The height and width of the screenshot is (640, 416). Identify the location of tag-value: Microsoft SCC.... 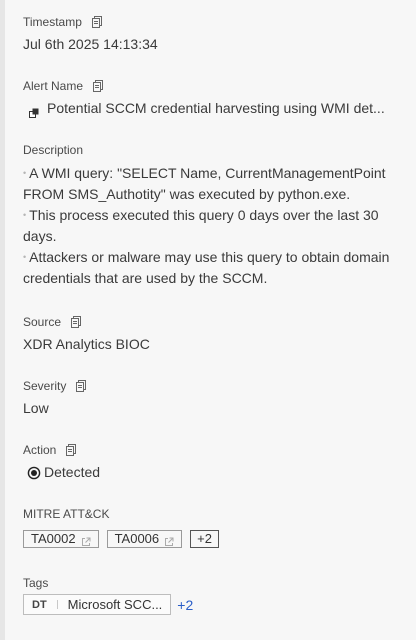
(115, 604).